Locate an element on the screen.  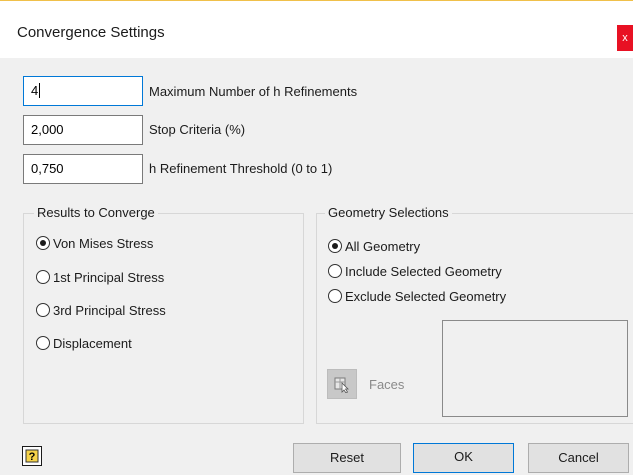
radio-exclude-selected: Exclude Selected Geometry is located at coordinates (417, 296).